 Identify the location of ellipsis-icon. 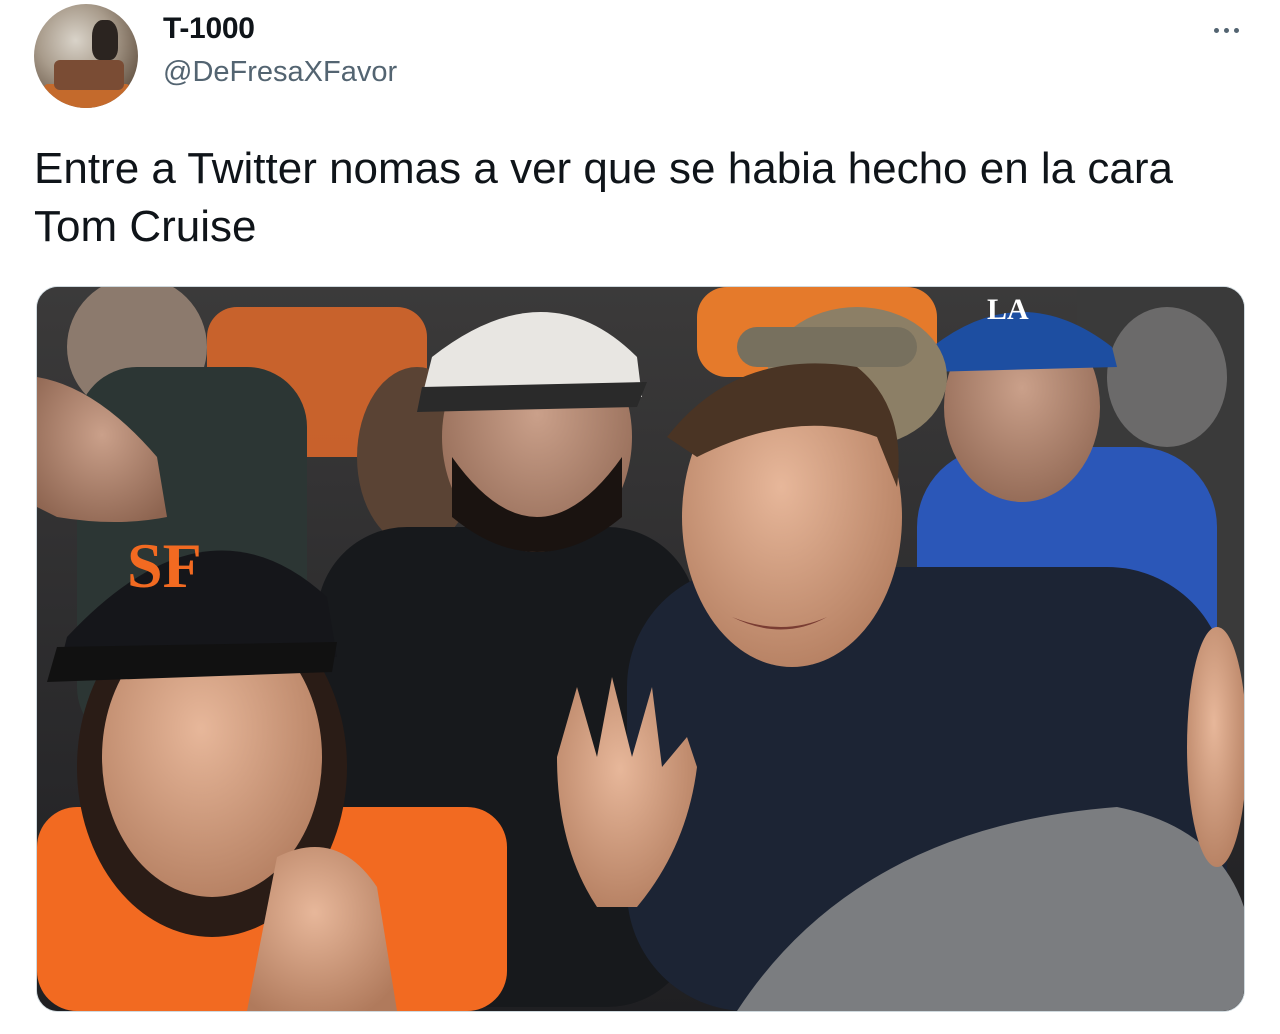
(1216, 30).